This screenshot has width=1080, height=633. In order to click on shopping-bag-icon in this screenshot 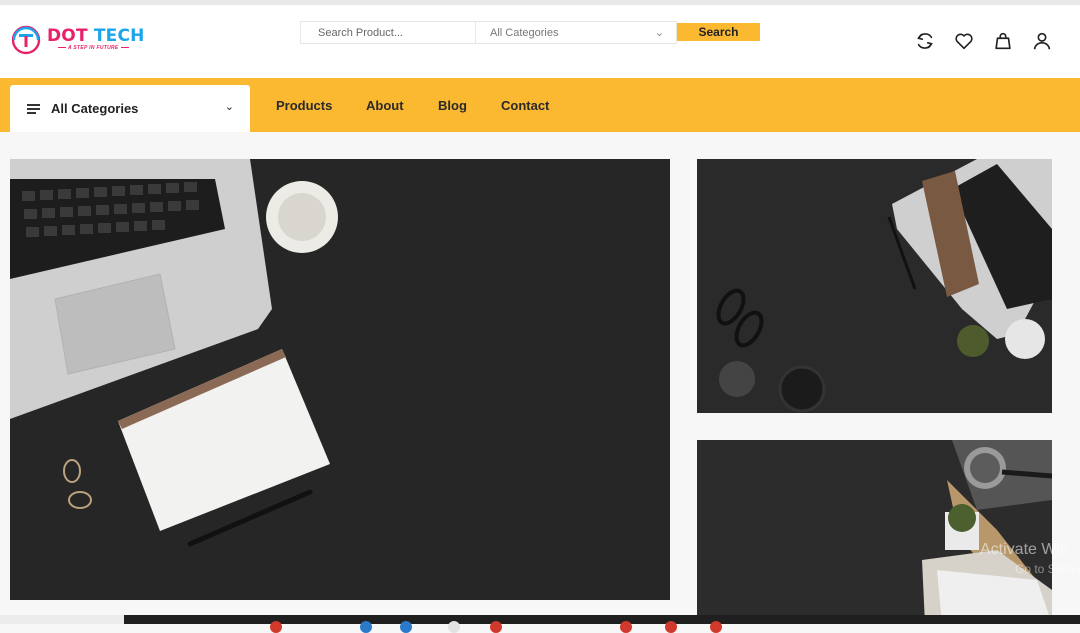, I will do `click(1003, 41)`.